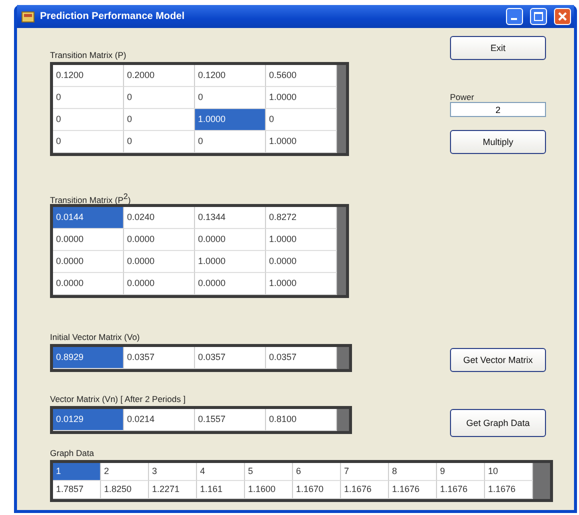  I want to click on grid-cell: 0.0144, so click(88, 218).